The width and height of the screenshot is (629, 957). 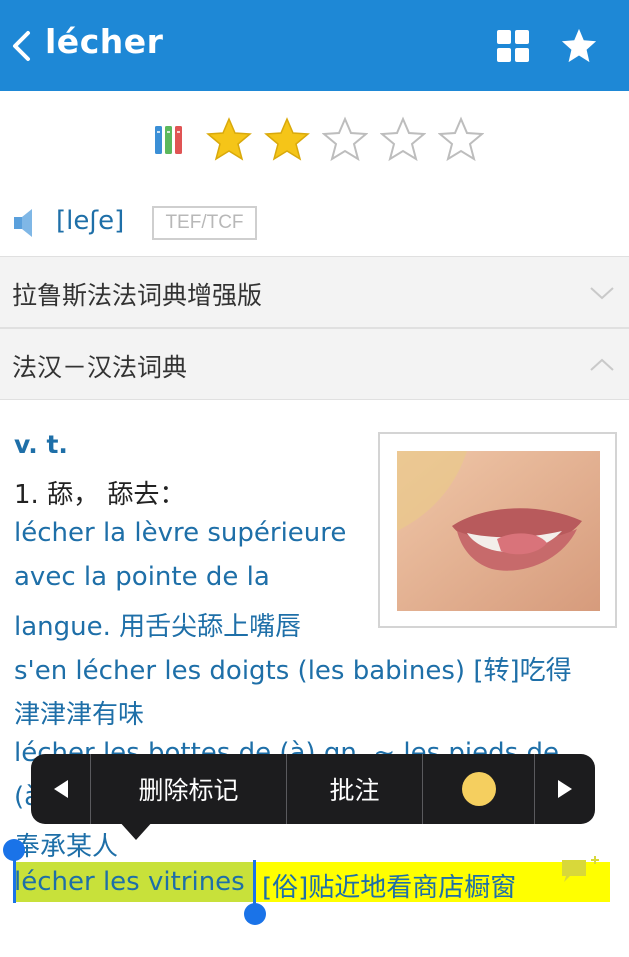 I want to click on chevron-down-icon, so click(x=602, y=293).